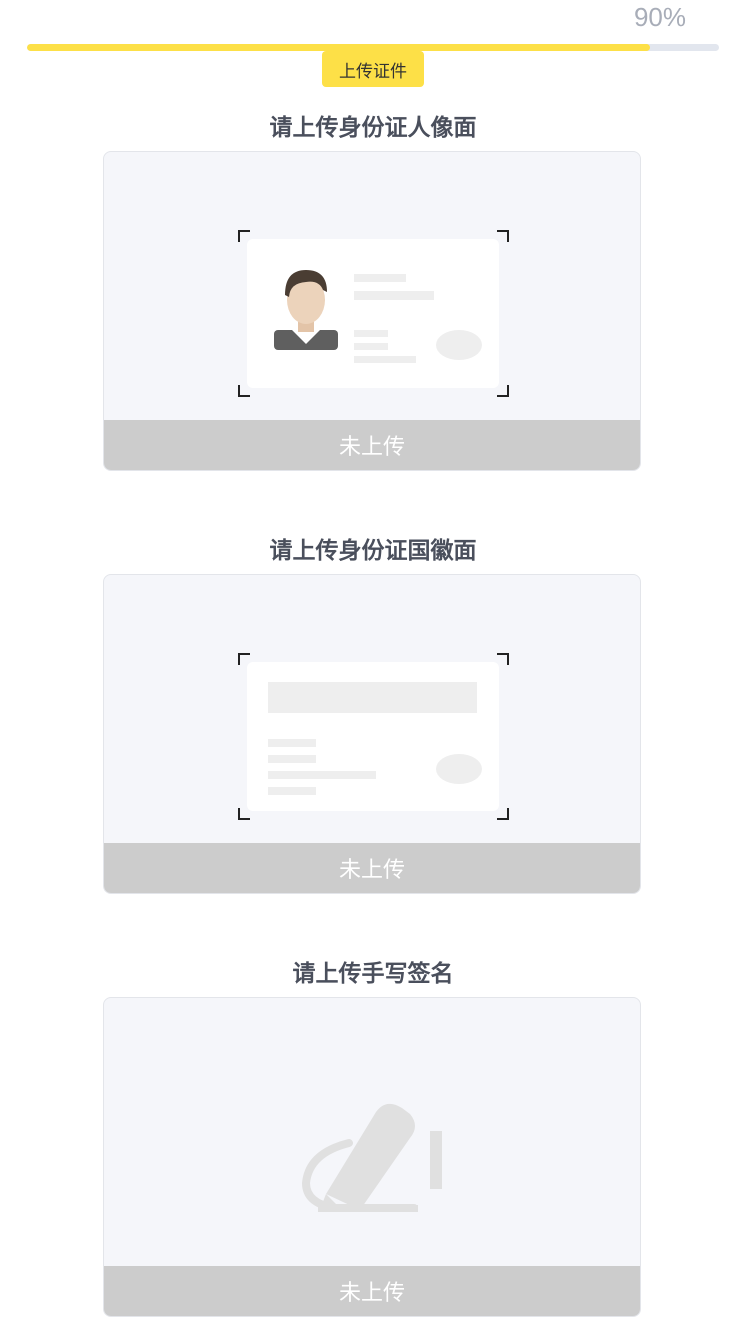 This screenshot has height=1326, width=746. What do you see at coordinates (373, 313) in the screenshot?
I see `id-front-placeholder-icon` at bounding box center [373, 313].